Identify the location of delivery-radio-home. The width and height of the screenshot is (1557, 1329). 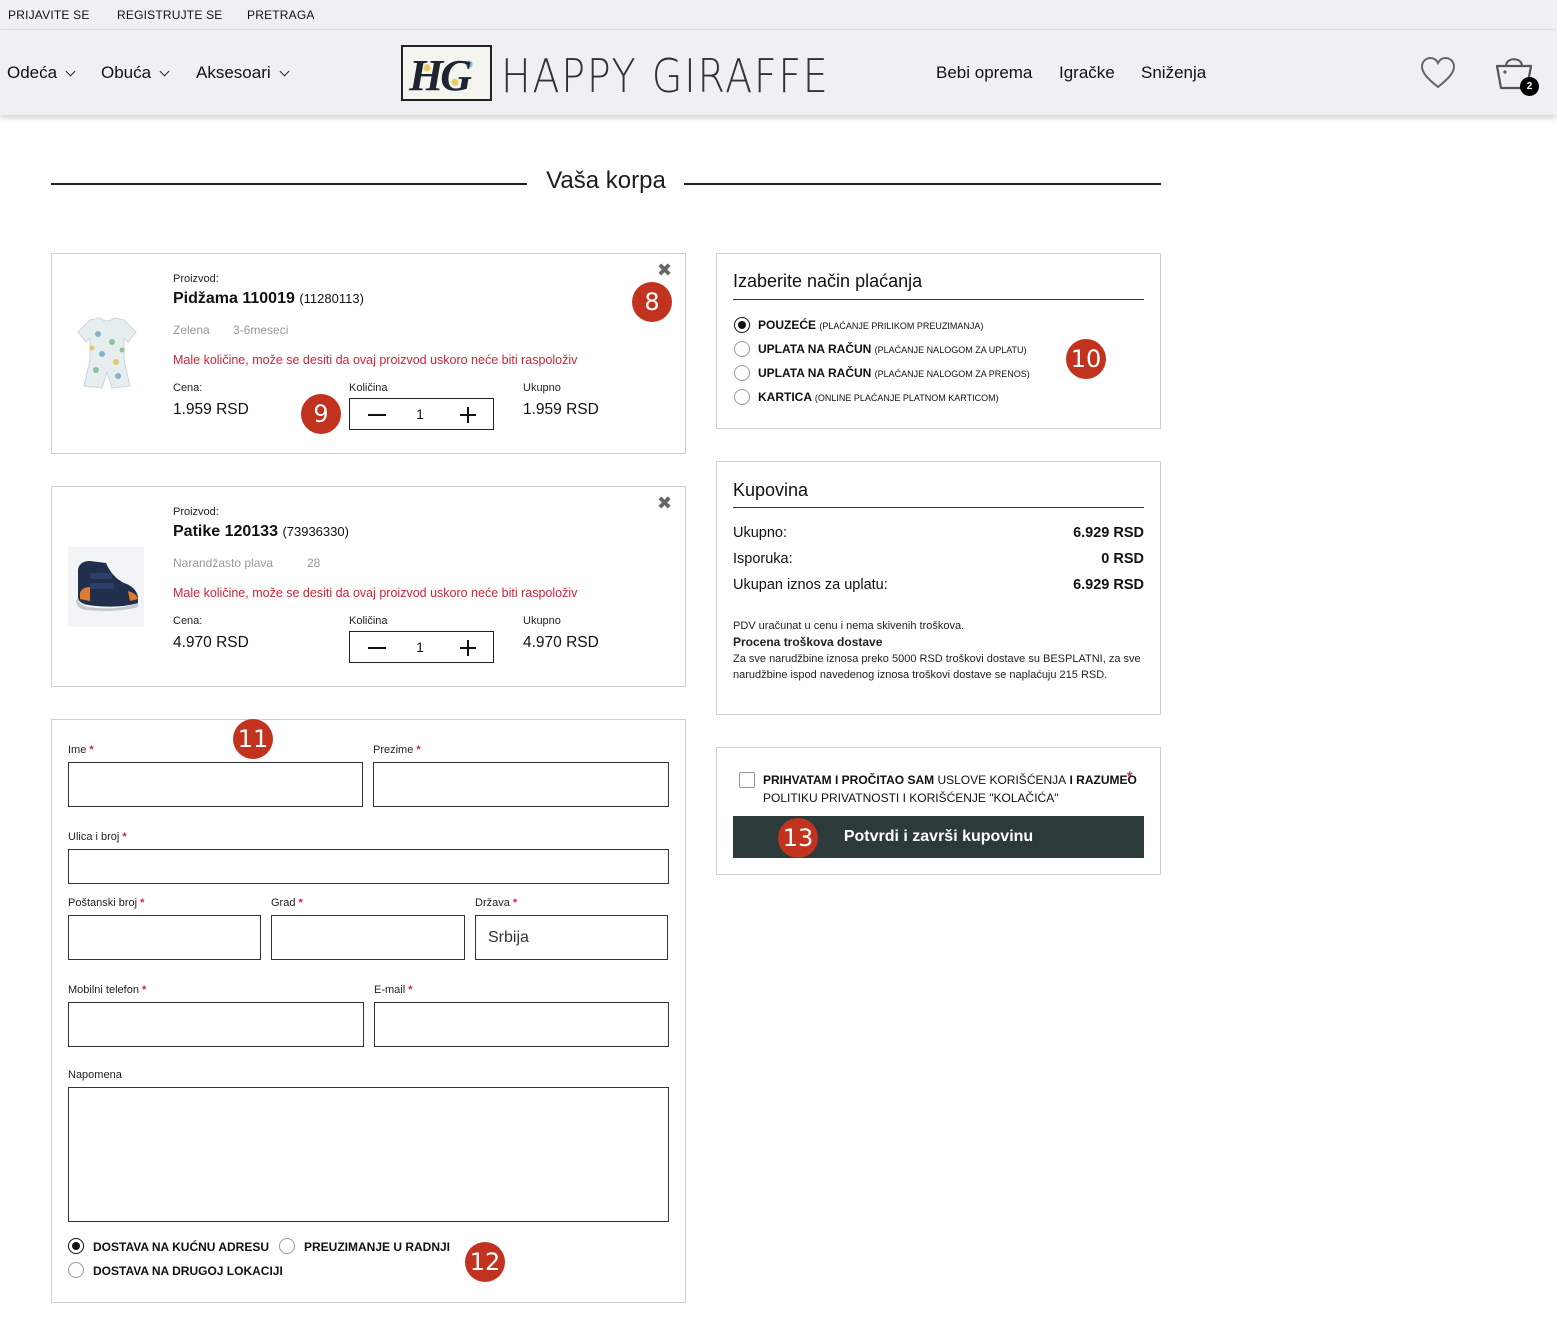
(76, 1246).